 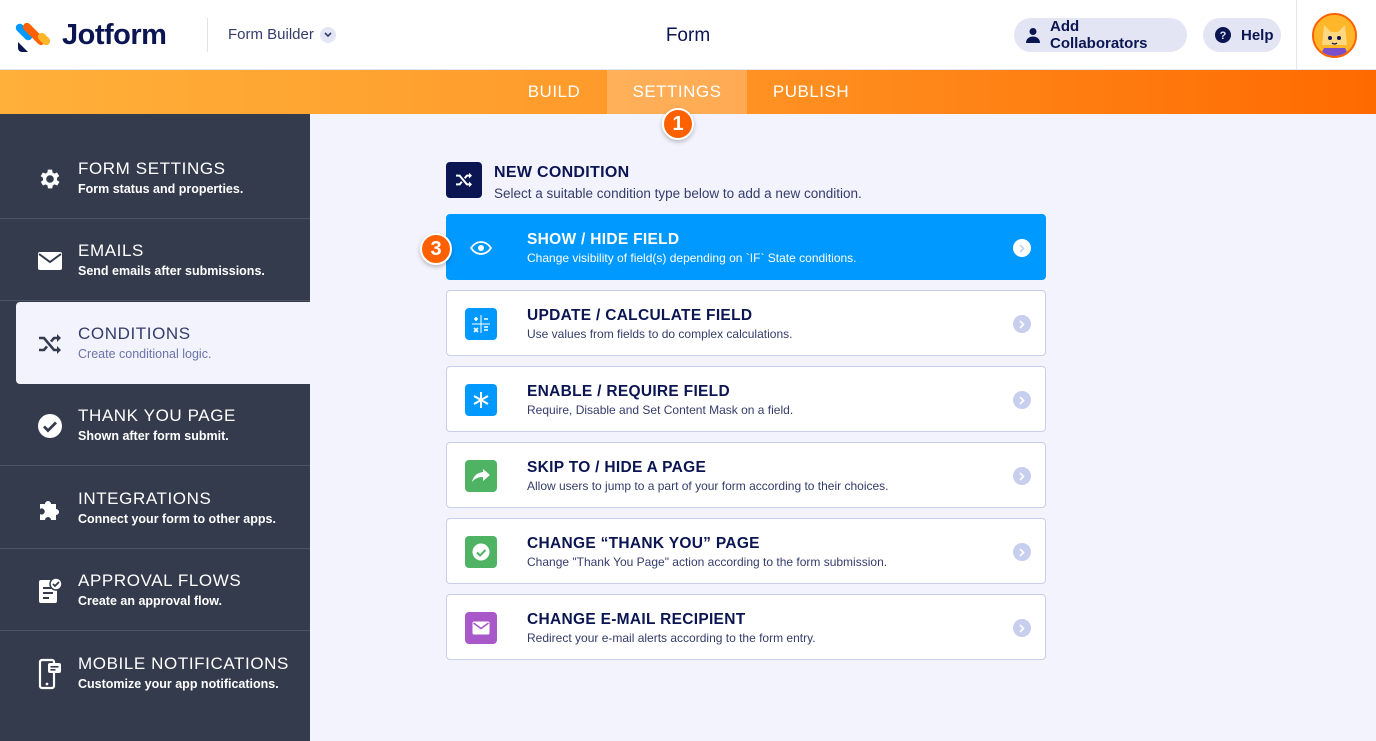 What do you see at coordinates (171, 271) in the screenshot?
I see `sidebar-item-subtitle: Send emails after submissions.` at bounding box center [171, 271].